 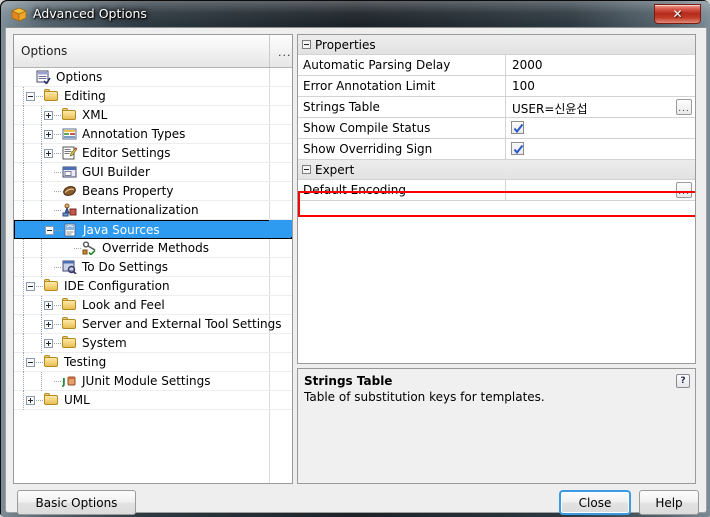 I want to click on tree-item-editor-settings: Editor Settings, so click(x=153, y=153).